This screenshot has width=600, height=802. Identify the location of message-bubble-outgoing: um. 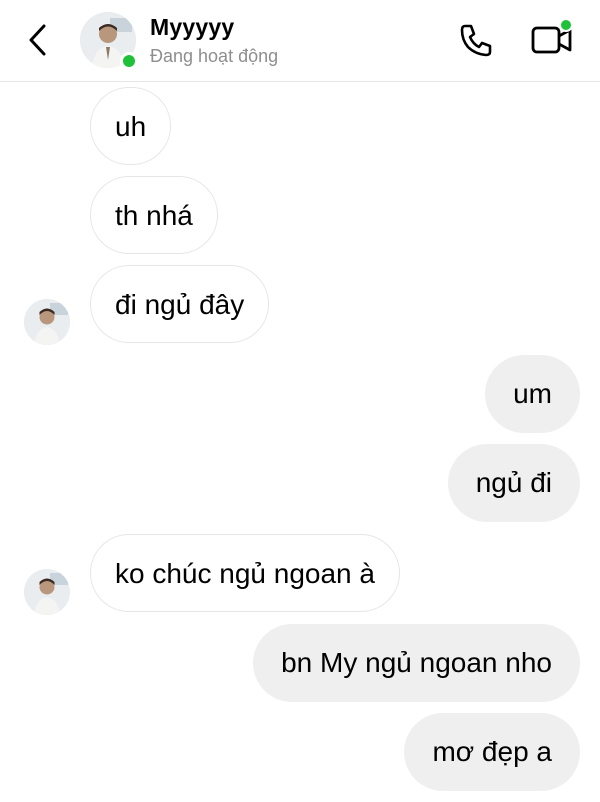
(532, 394).